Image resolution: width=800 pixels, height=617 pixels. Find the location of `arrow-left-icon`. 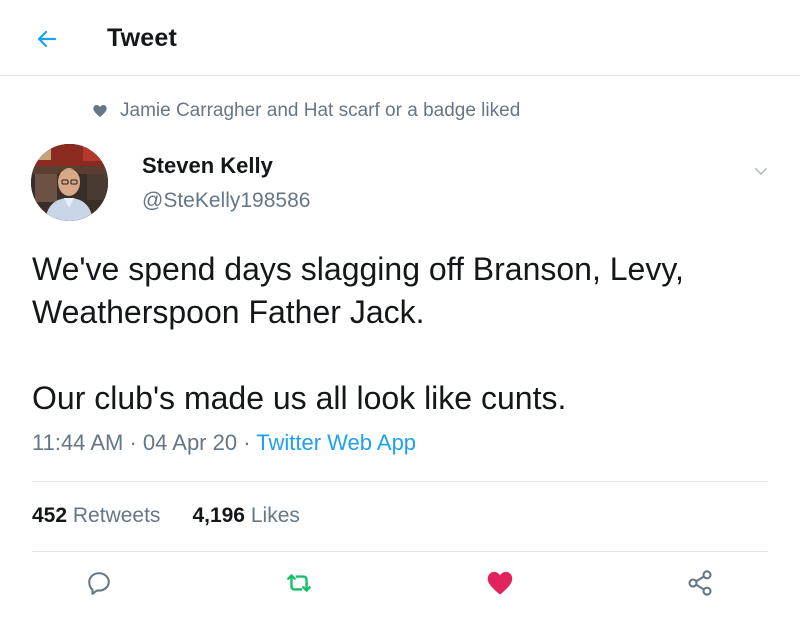

arrow-left-icon is located at coordinates (47, 39).